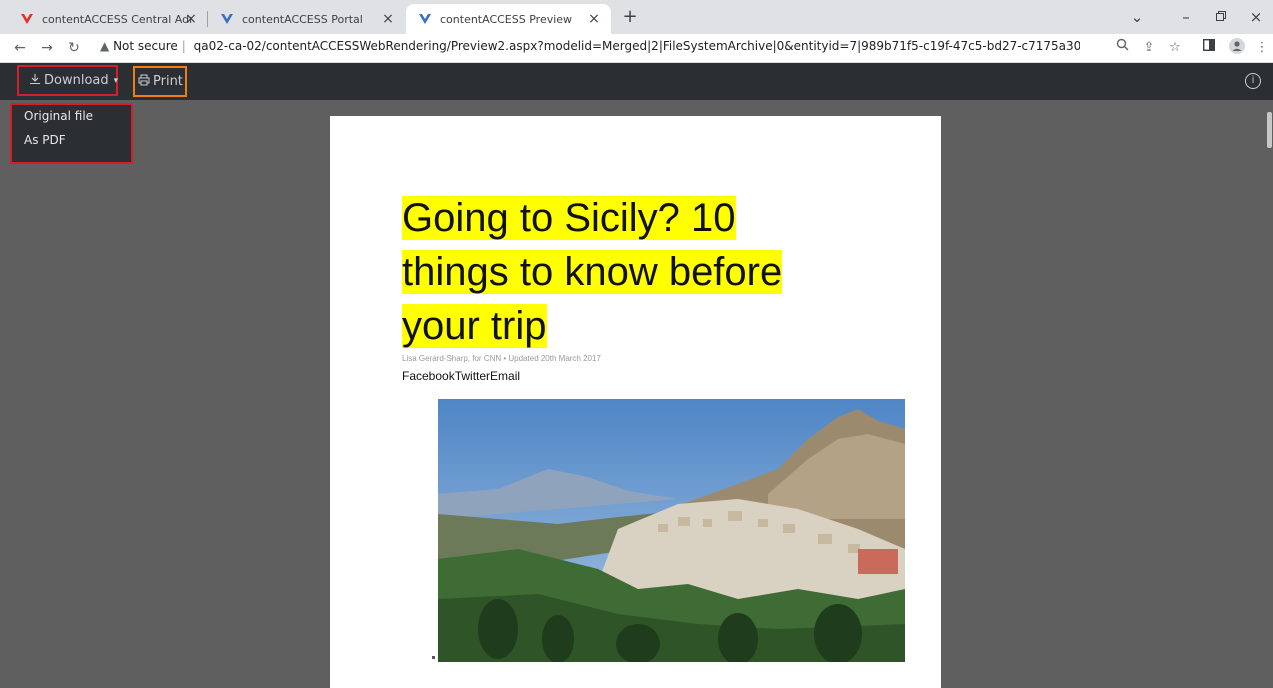 The width and height of the screenshot is (1273, 688). What do you see at coordinates (569, 218) in the screenshot?
I see `headline-line: Going to Sicily? 10` at bounding box center [569, 218].